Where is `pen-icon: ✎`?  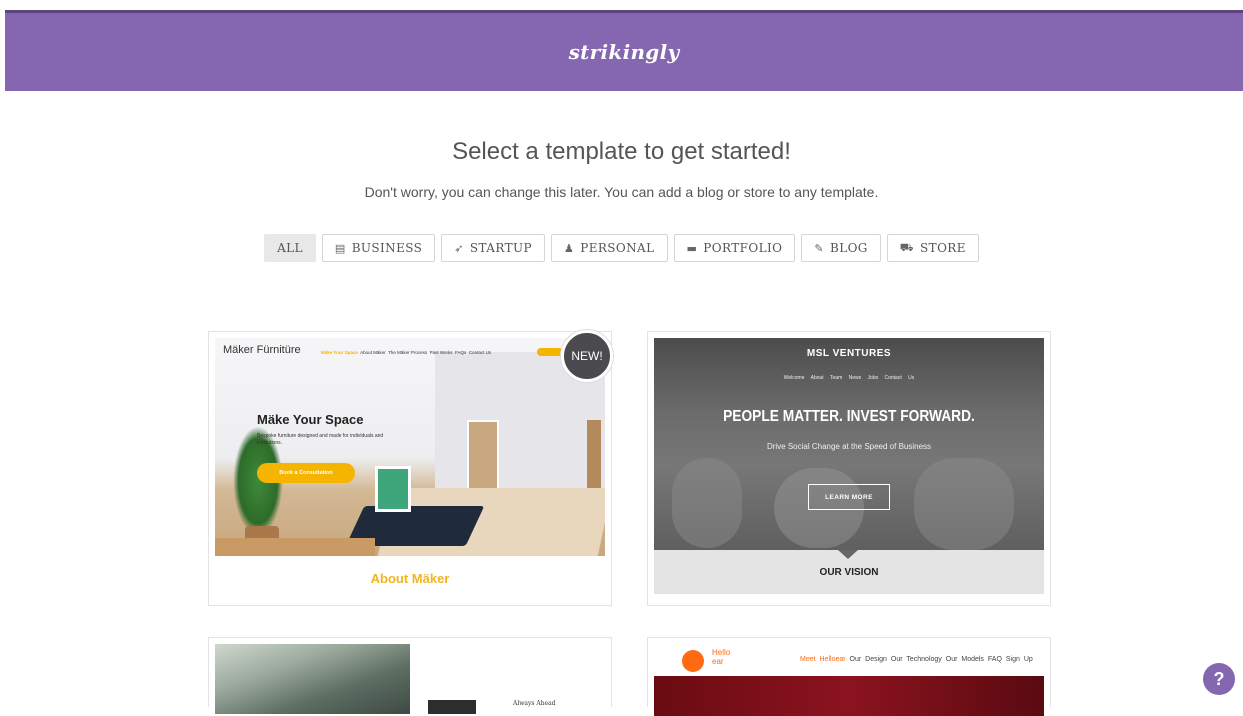 pen-icon: ✎ is located at coordinates (819, 248).